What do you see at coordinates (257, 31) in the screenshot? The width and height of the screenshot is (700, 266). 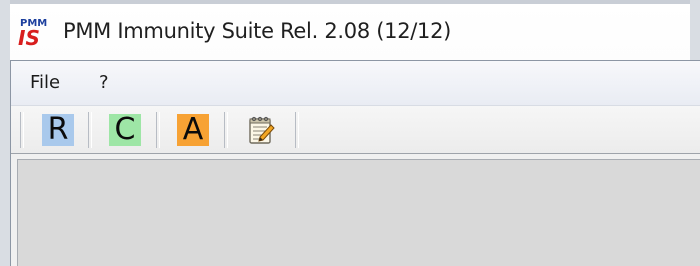 I see `window-title: PMM Immunity Suite Rel. 2.08 (12/12)` at bounding box center [257, 31].